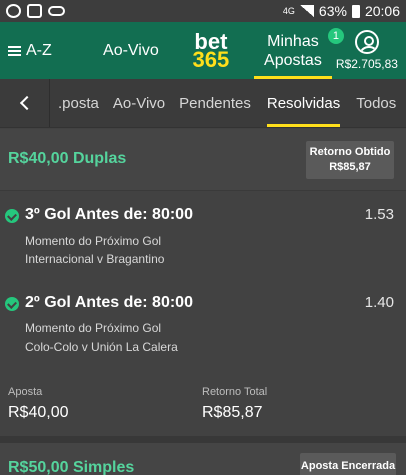  What do you see at coordinates (379, 302) in the screenshot?
I see `selection-odds: 1.40` at bounding box center [379, 302].